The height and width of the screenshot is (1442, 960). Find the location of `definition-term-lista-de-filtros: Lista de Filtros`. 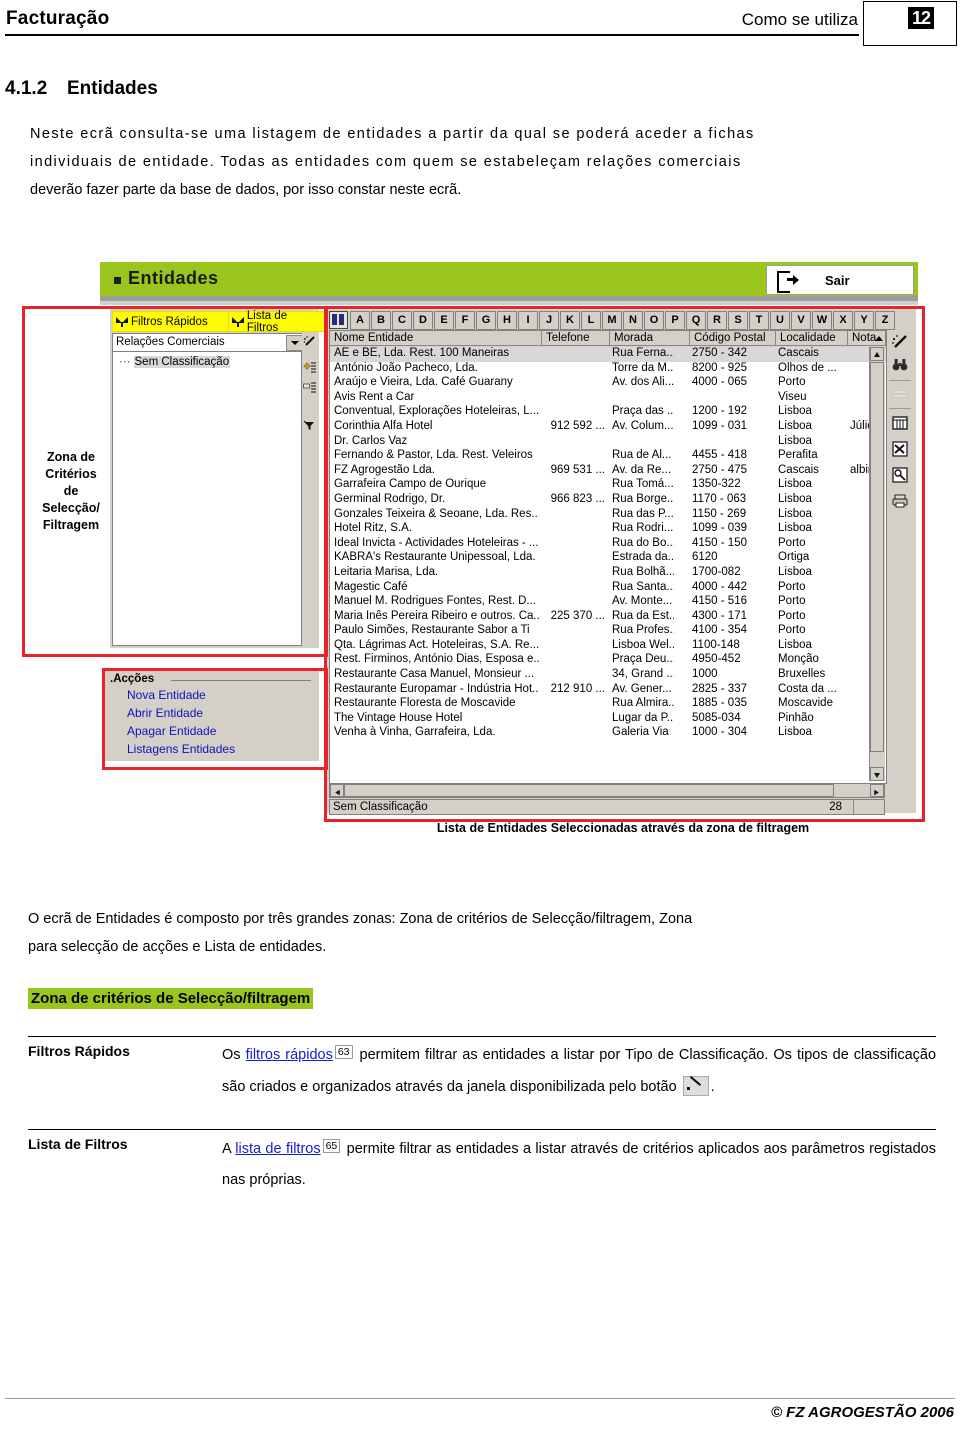

definition-term-lista-de-filtros: Lista de Filtros is located at coordinates (78, 1144).